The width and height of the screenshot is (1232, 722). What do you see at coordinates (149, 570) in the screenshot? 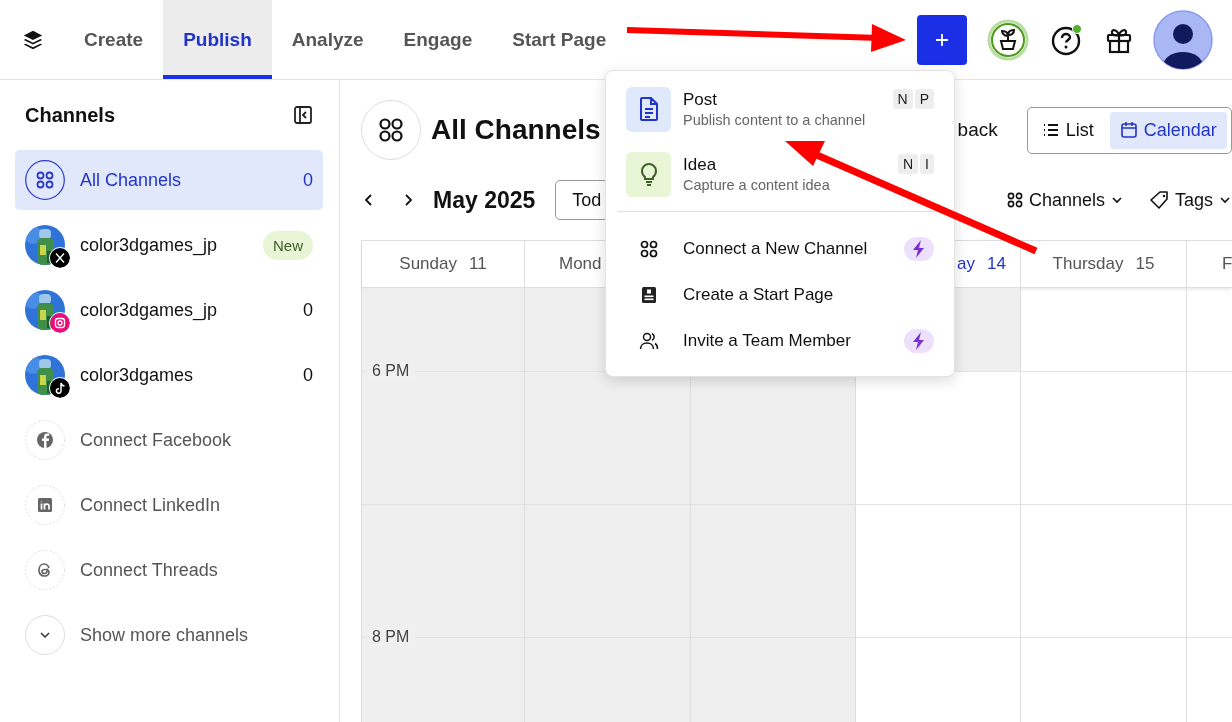
I see `channel-name: Connect Threads` at bounding box center [149, 570].